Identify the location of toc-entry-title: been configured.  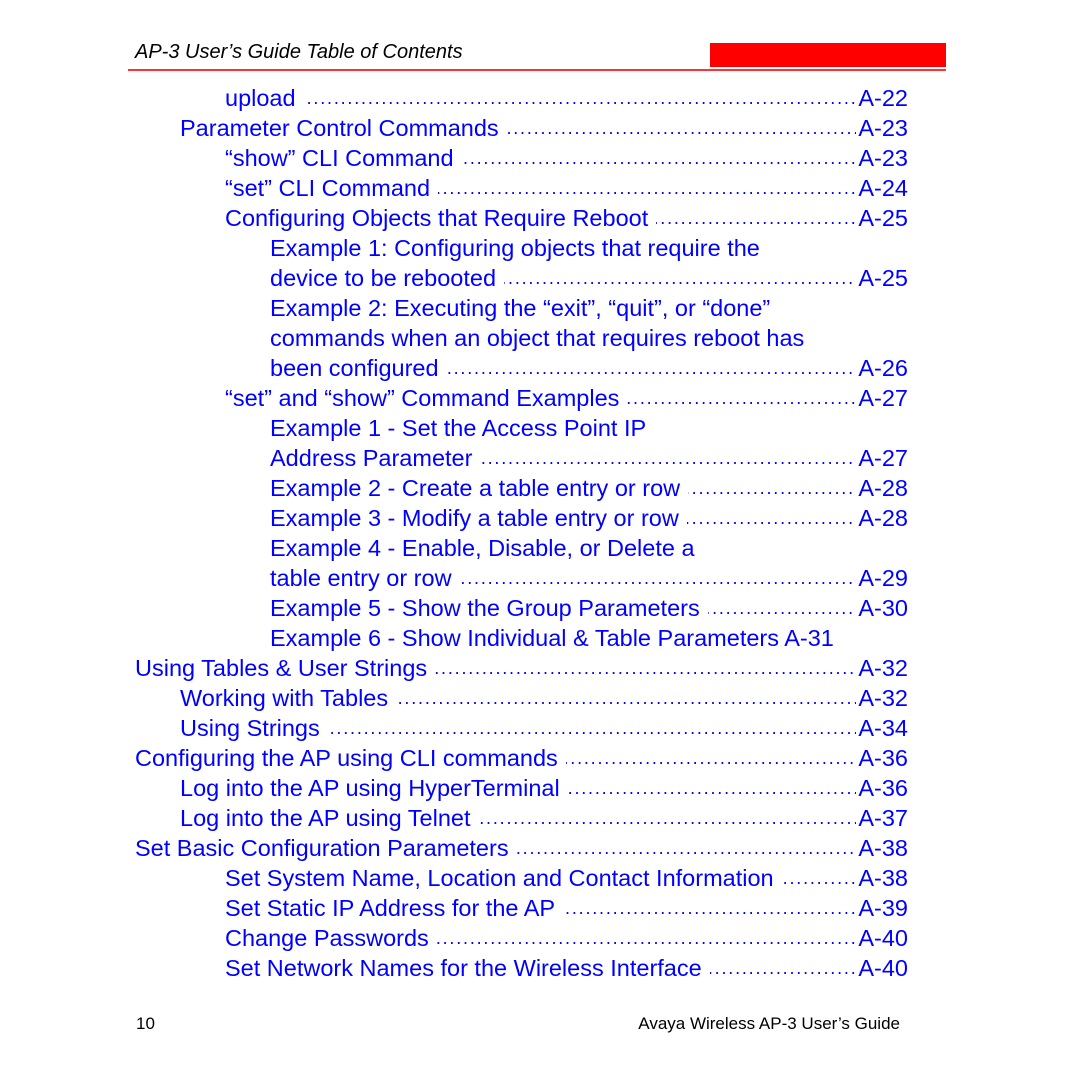
(358, 368).